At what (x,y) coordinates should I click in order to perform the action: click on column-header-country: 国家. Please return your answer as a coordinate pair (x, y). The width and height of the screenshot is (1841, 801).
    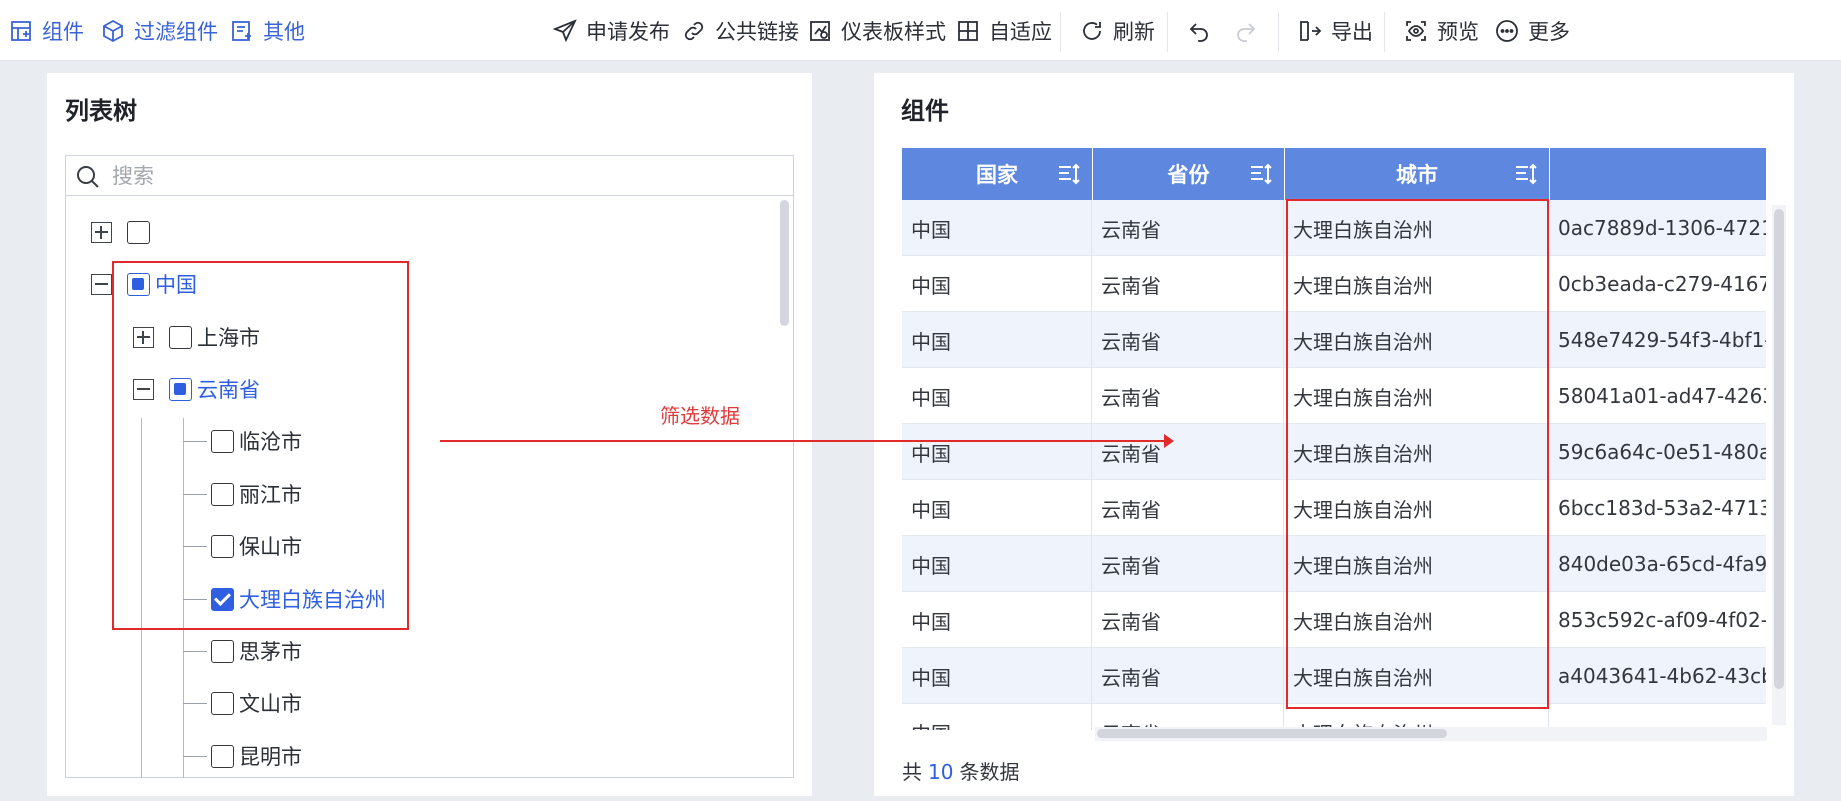
    Looking at the image, I should click on (997, 174).